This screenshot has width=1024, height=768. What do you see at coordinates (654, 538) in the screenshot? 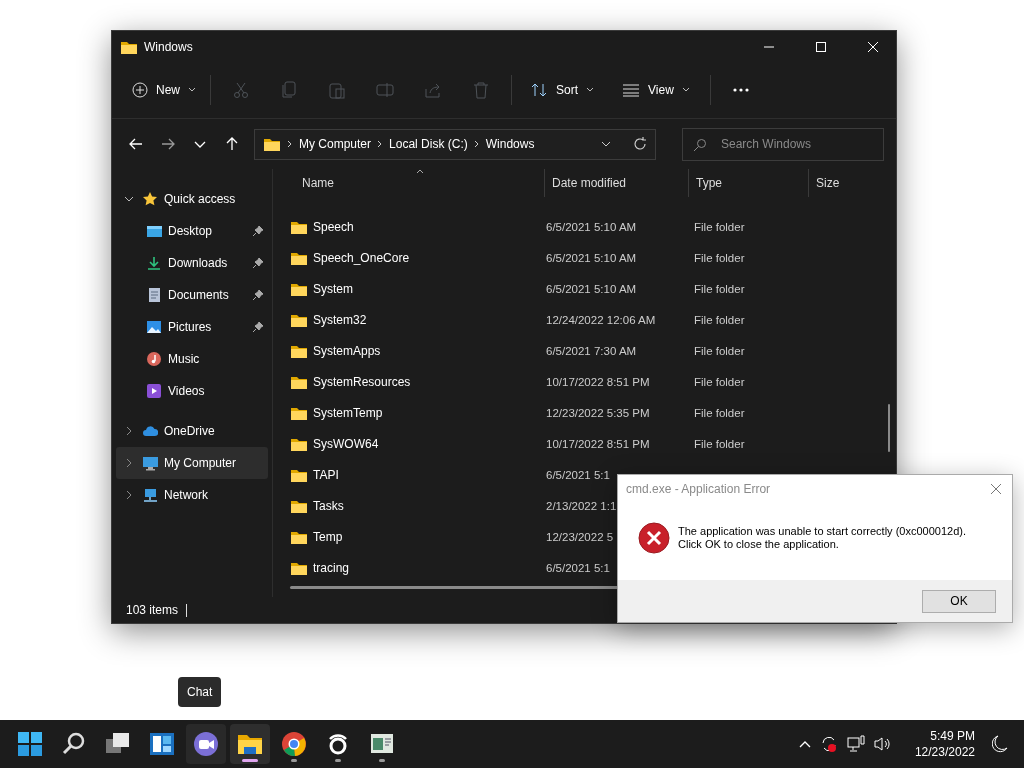
I see `error-icon` at bounding box center [654, 538].